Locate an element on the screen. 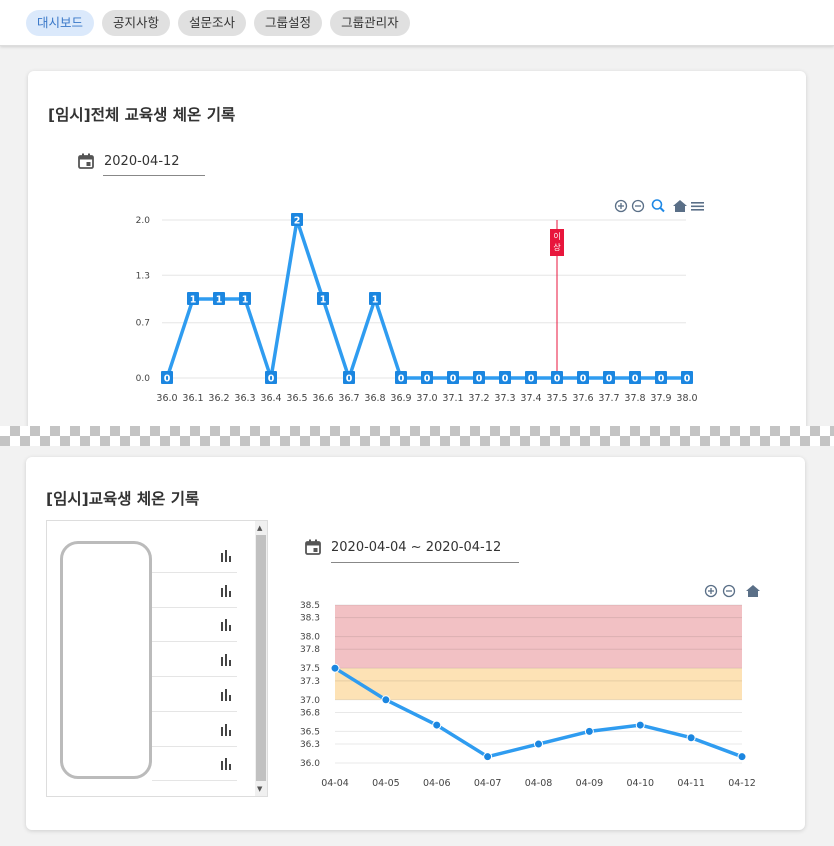  x-tick-label: 37.3 is located at coordinates (504, 398).